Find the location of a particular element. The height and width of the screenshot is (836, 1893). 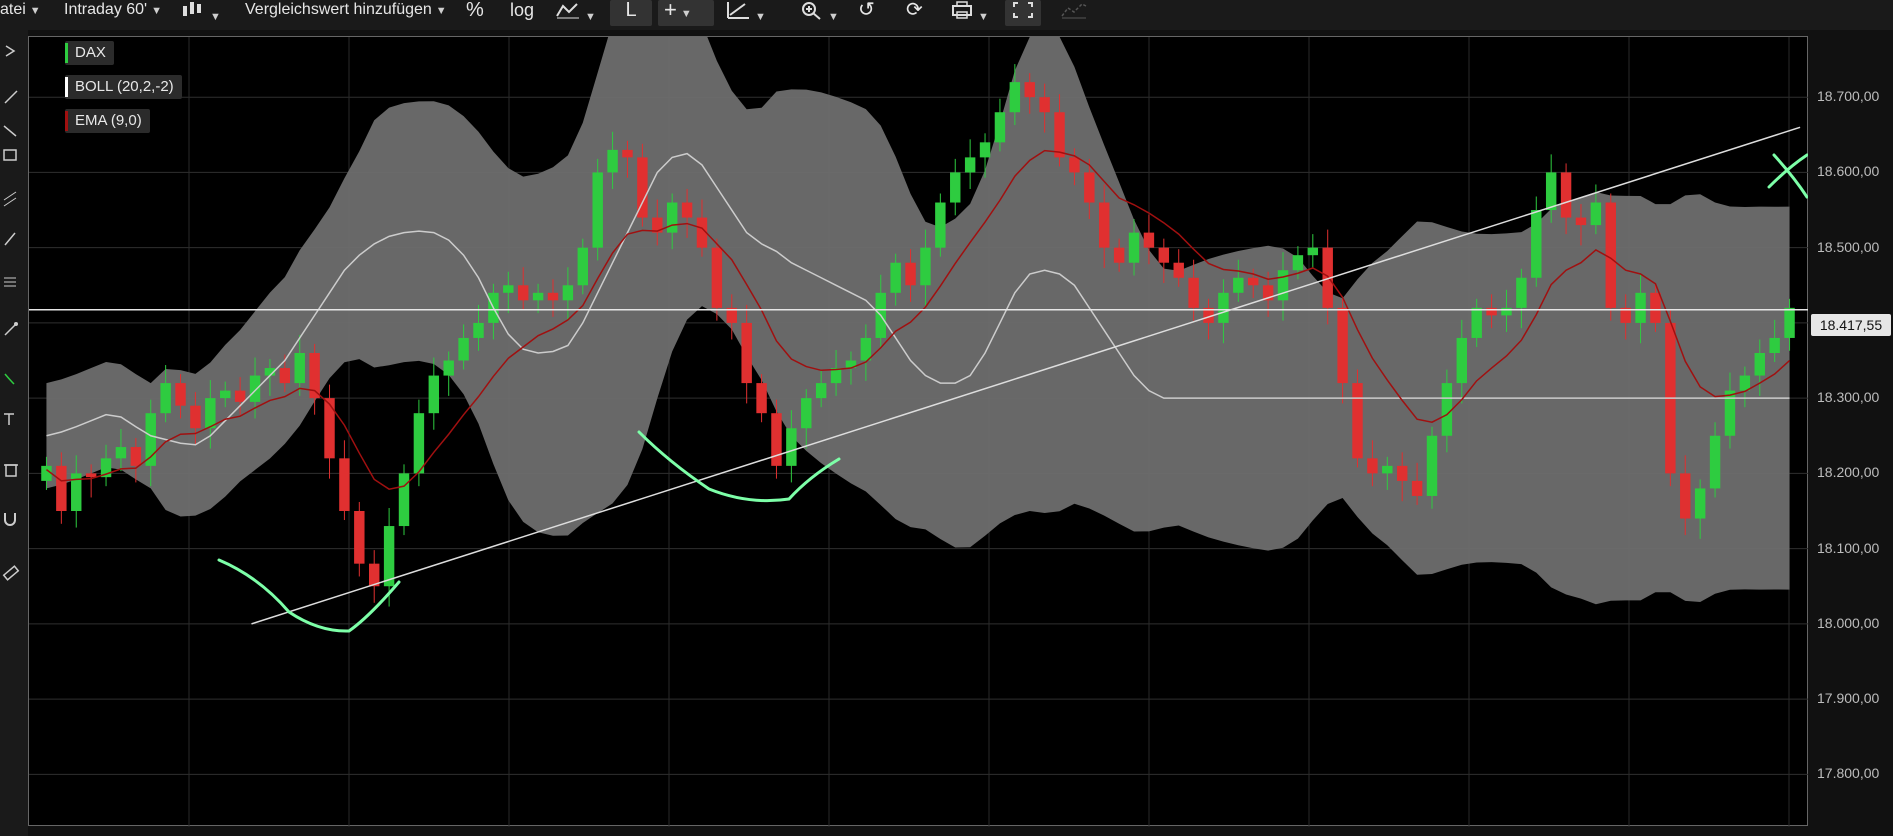

legend-dax: DAX is located at coordinates (89, 53).